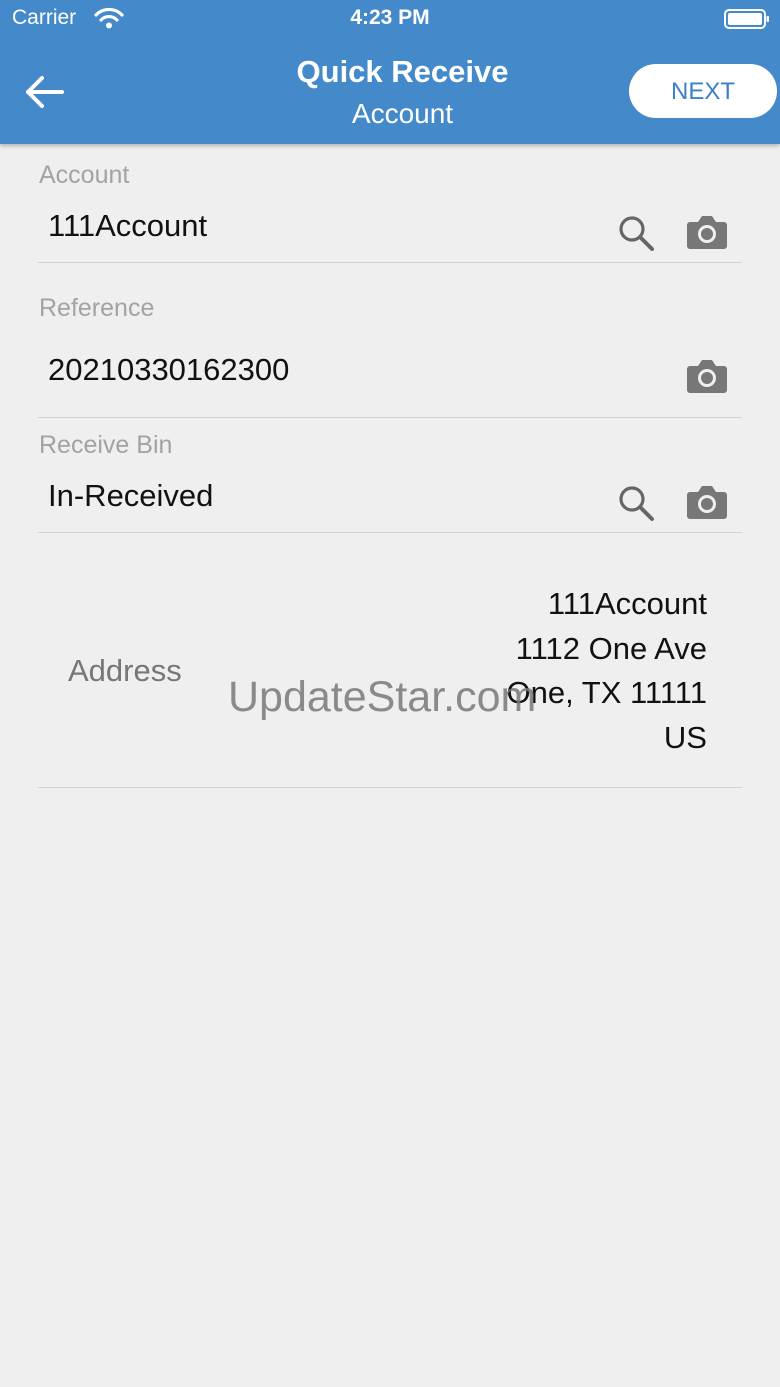 This screenshot has width=780, height=1387. I want to click on address-line-1: 111Account, so click(627, 603).